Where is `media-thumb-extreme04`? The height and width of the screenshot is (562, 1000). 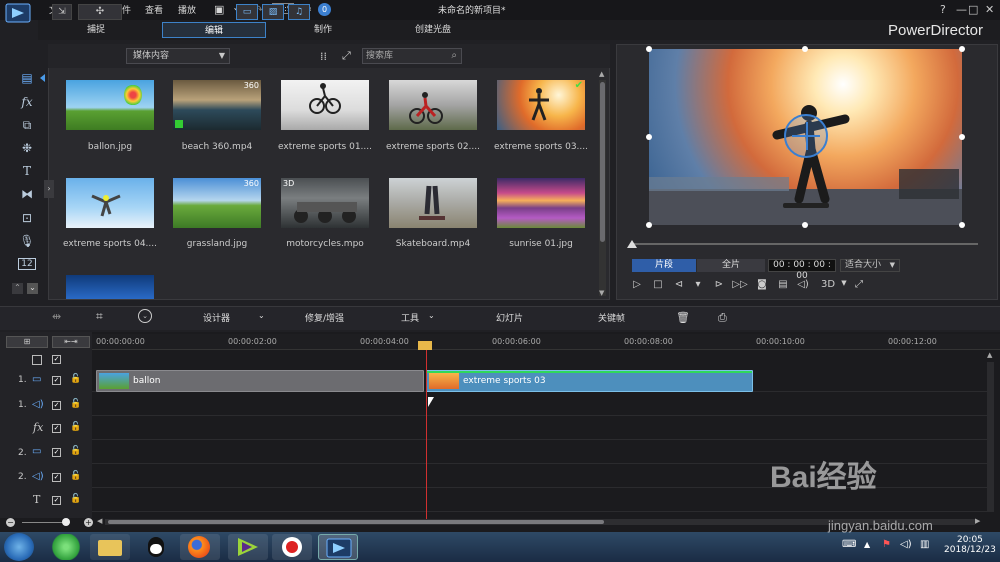 media-thumb-extreme04 is located at coordinates (110, 203).